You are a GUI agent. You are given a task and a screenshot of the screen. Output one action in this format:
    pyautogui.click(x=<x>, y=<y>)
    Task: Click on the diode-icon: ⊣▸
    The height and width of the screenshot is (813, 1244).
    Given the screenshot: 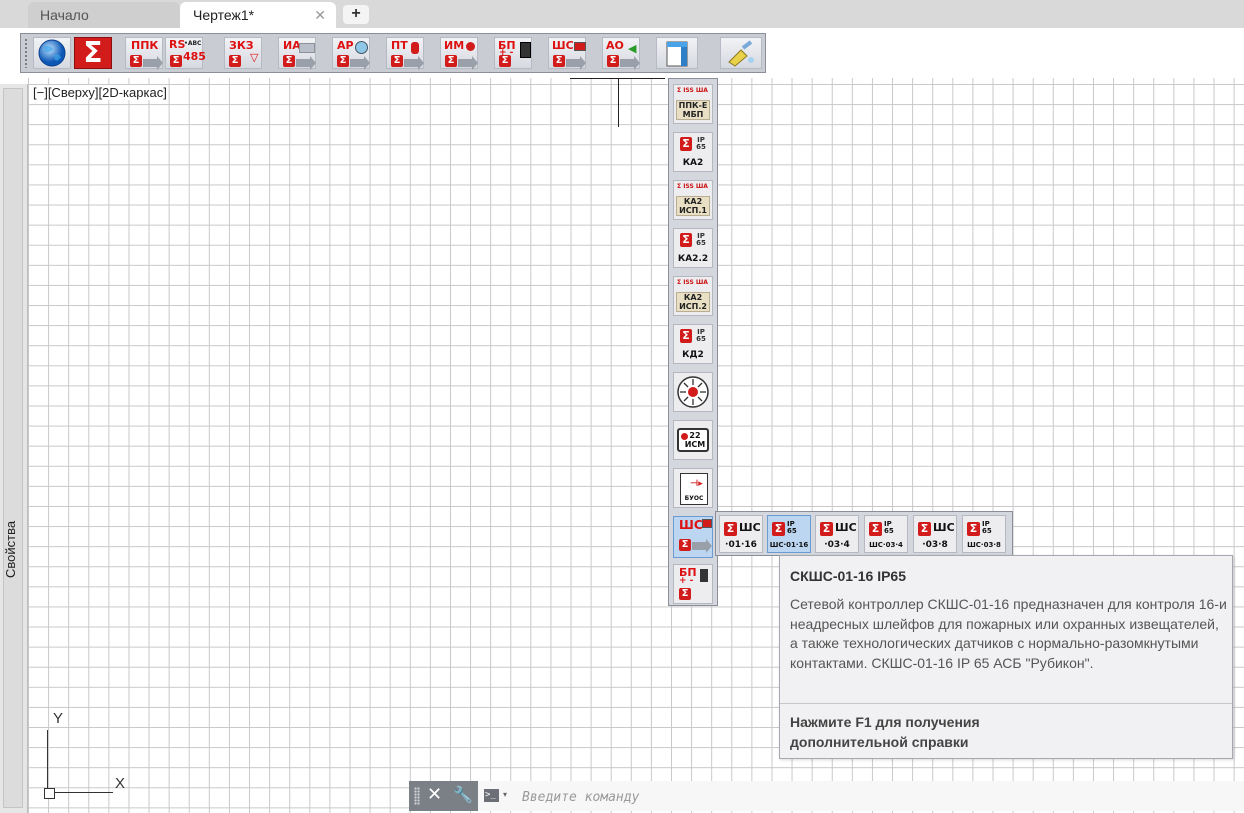 What is the action you would take?
    pyautogui.click(x=696, y=484)
    